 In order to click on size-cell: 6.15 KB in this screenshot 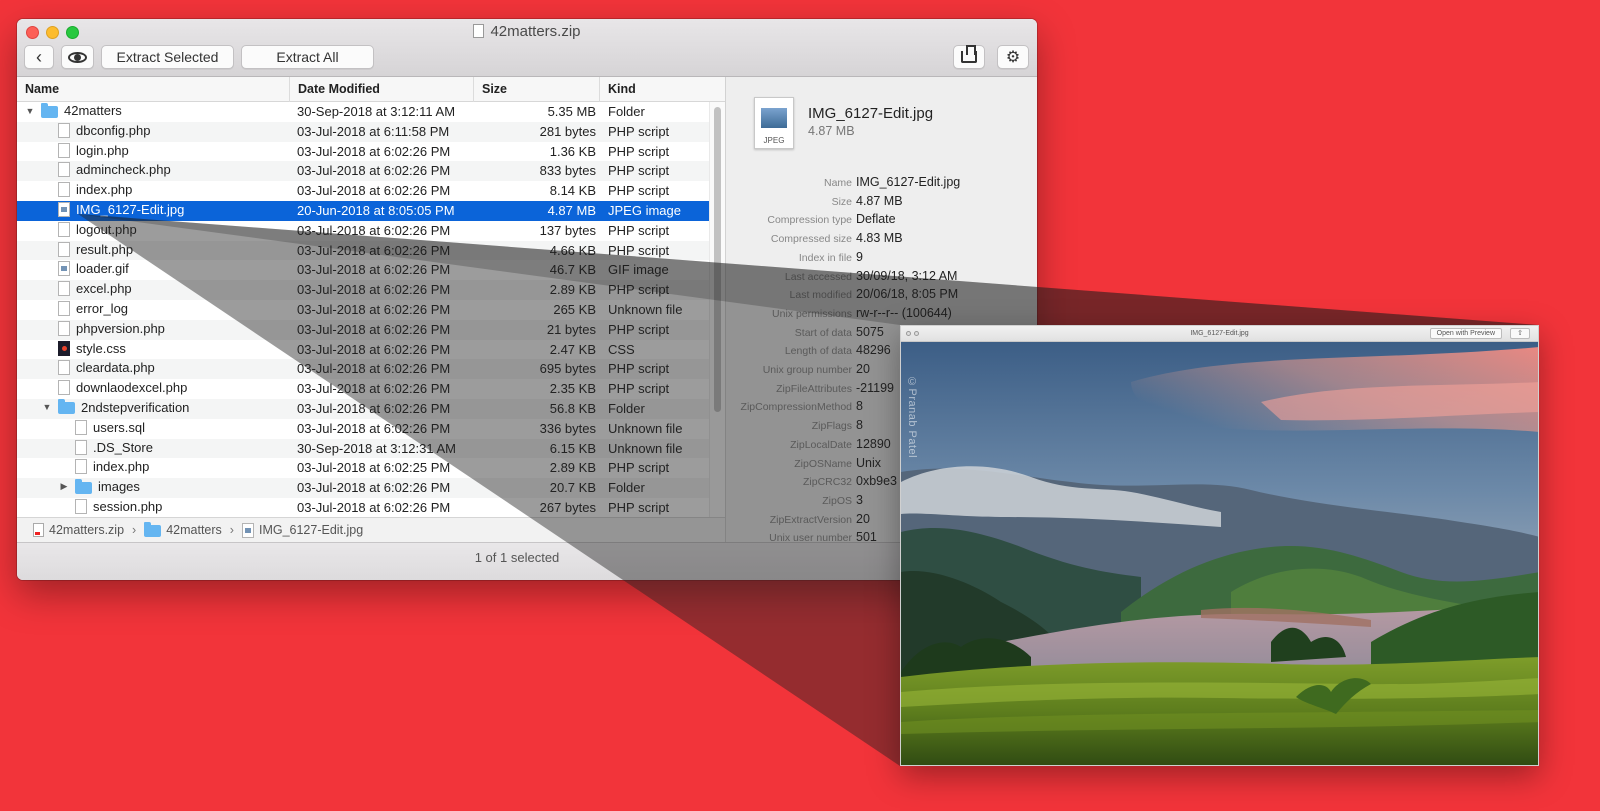, I will do `click(572, 448)`.